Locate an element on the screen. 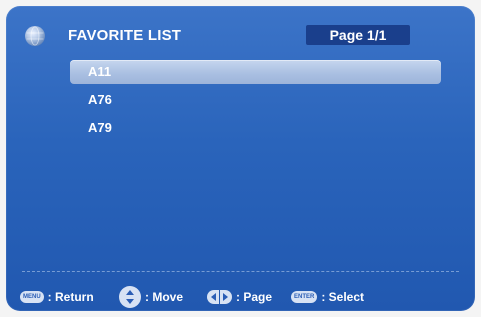 This screenshot has width=481, height=317. page-label: : Page is located at coordinates (254, 297).